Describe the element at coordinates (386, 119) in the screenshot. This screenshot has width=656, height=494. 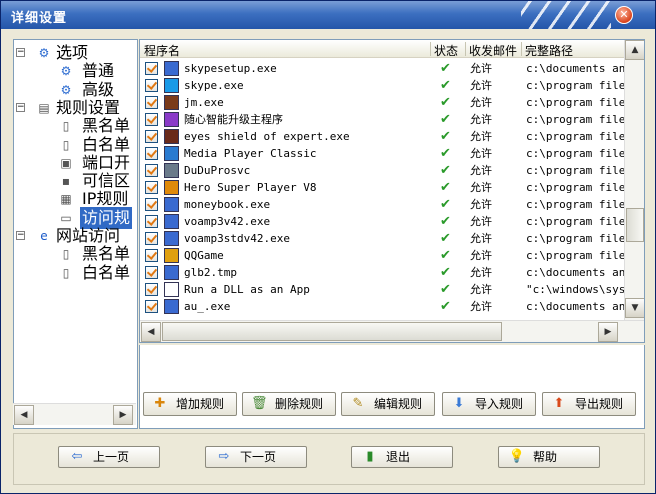
I see `table-row: 随心智能升级主程序 ✔ 允许 c:\program files` at that location.